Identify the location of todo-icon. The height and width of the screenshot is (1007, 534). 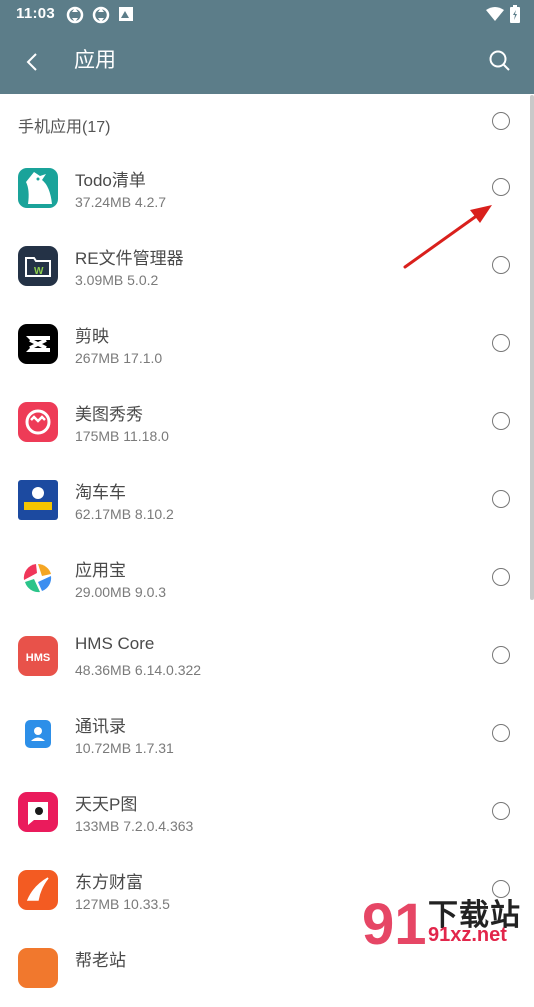
(38, 188).